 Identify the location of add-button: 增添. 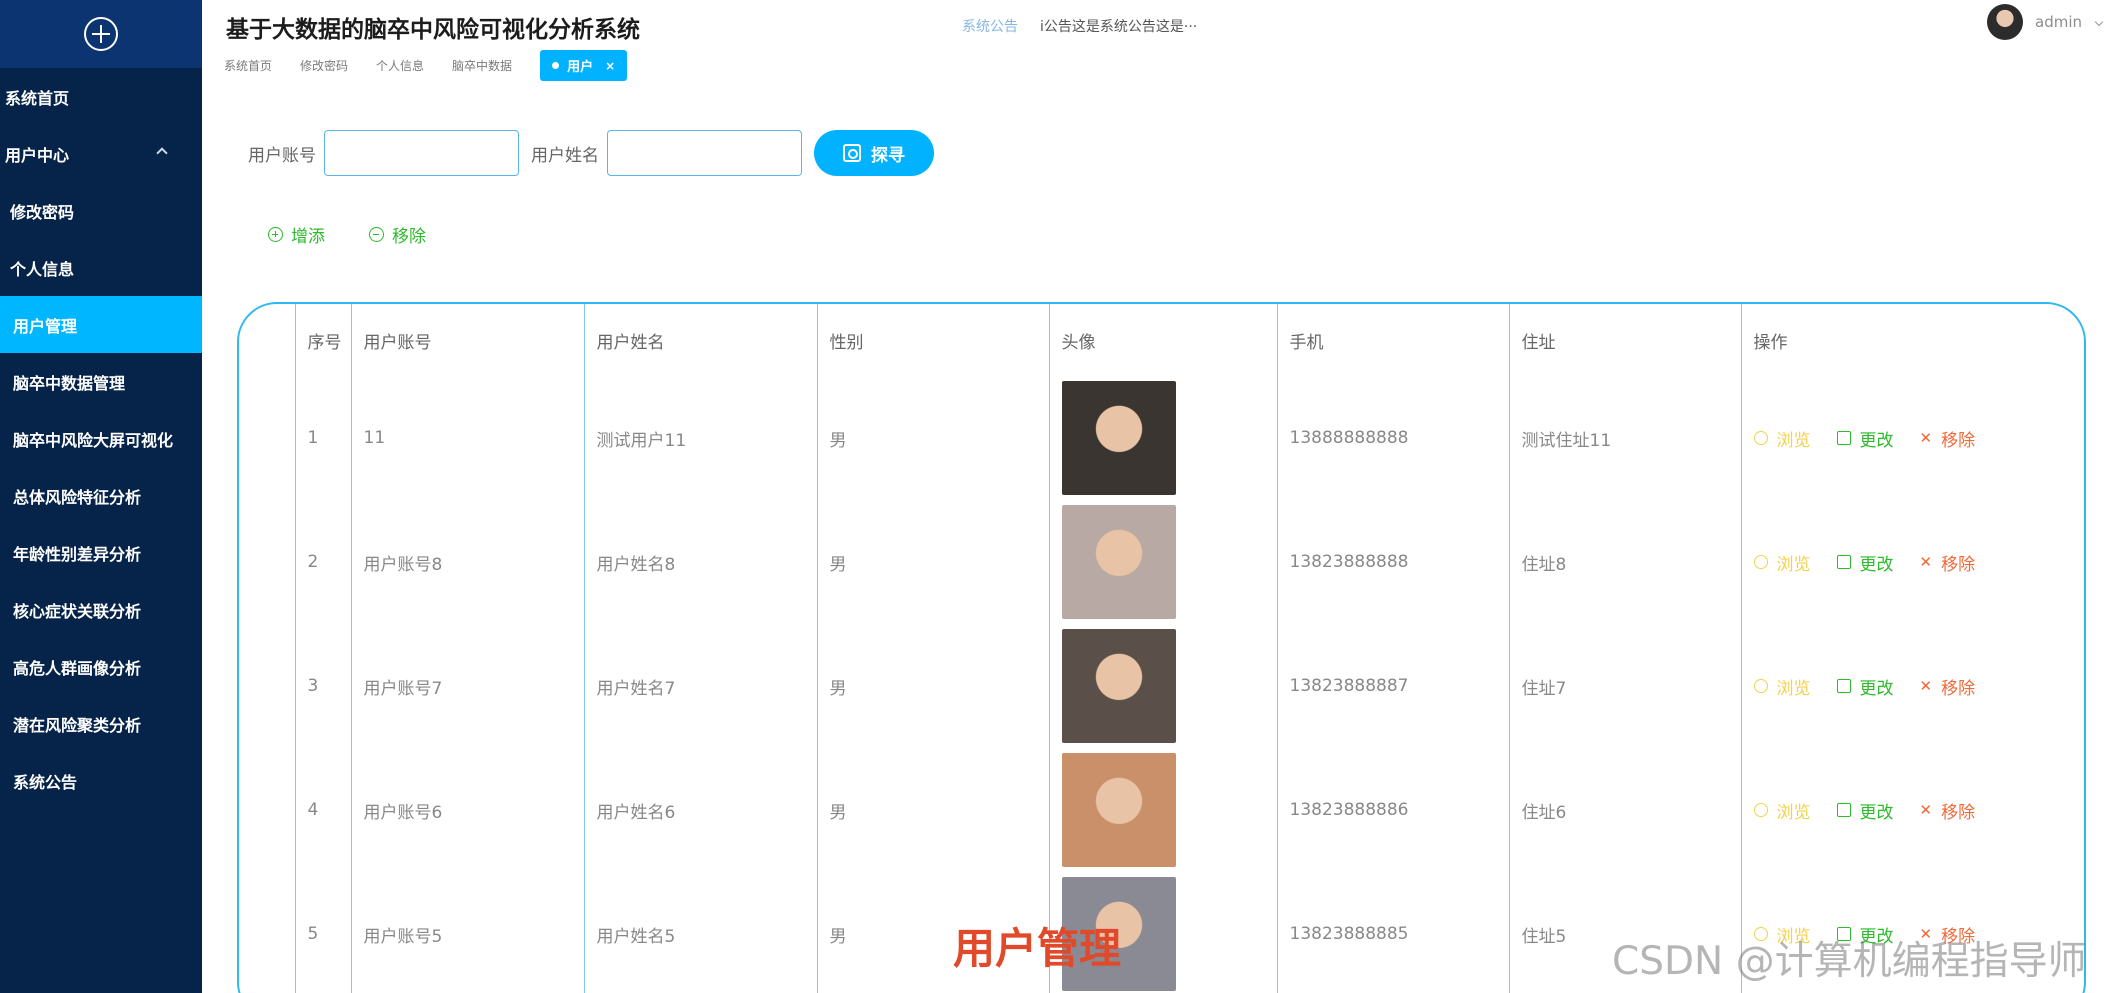
(296, 234).